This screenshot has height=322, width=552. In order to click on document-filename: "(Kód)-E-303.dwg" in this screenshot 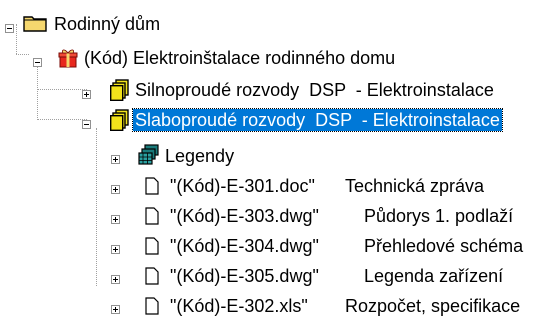, I will do `click(244, 216)`.